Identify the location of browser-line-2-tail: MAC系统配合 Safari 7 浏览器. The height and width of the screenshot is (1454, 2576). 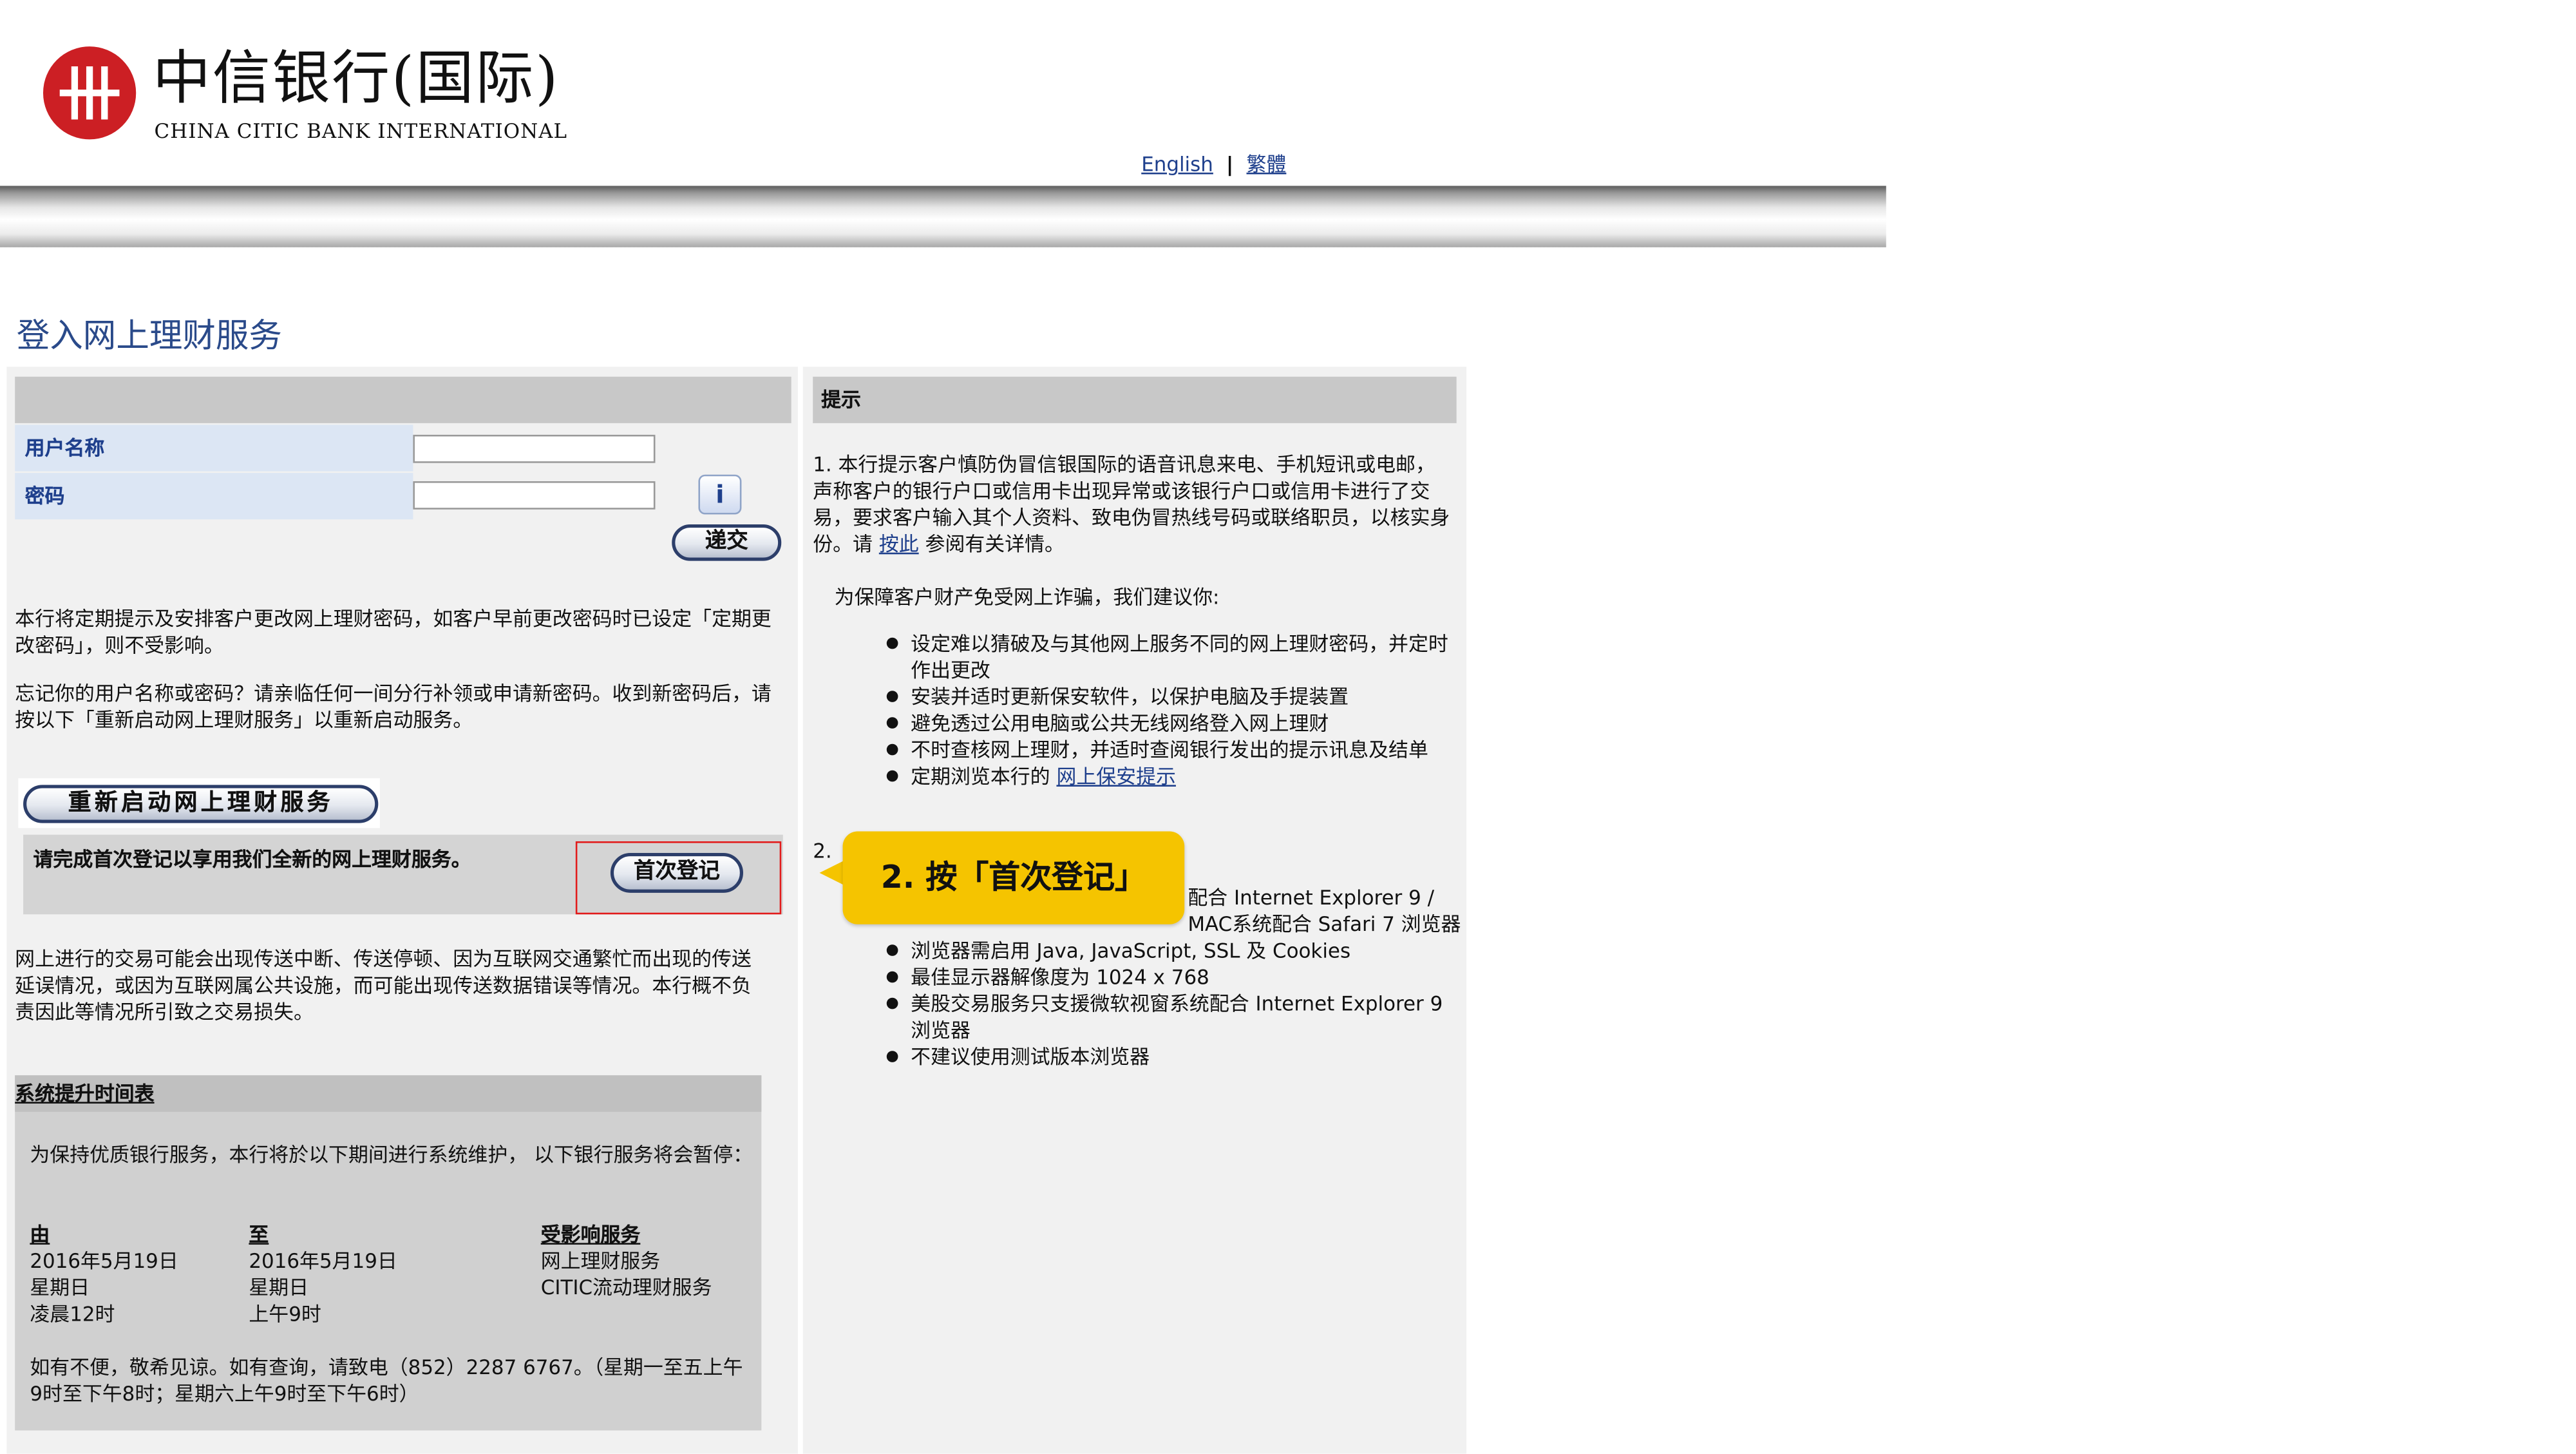
(1324, 924).